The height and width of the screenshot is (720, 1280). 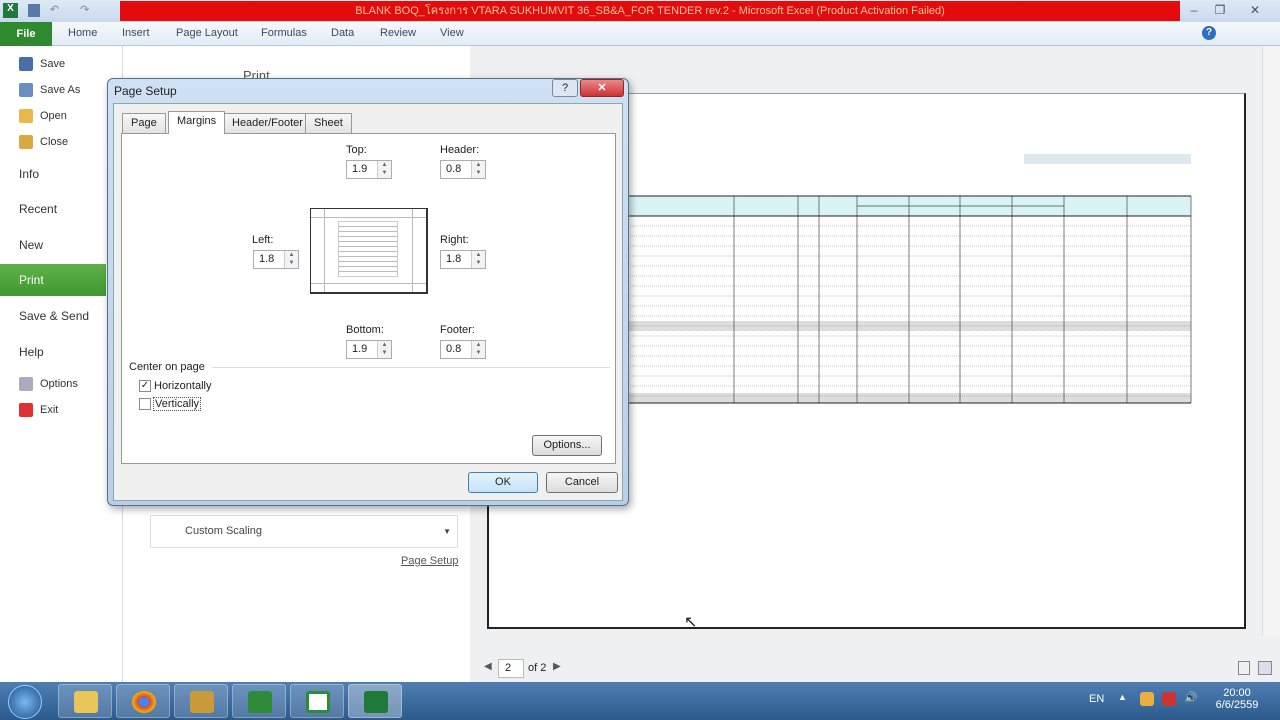 What do you see at coordinates (82, 33) in the screenshot?
I see `tab-home: Home` at bounding box center [82, 33].